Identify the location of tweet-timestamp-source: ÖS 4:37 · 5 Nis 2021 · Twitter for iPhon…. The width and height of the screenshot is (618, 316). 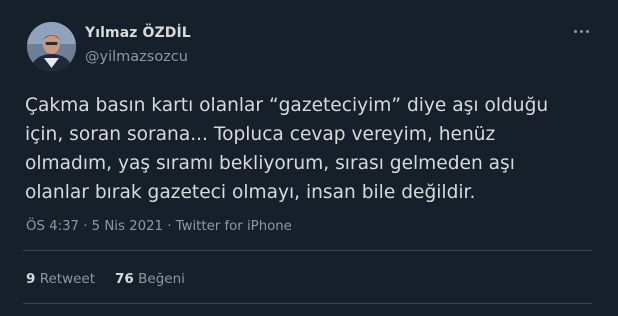
(159, 226).